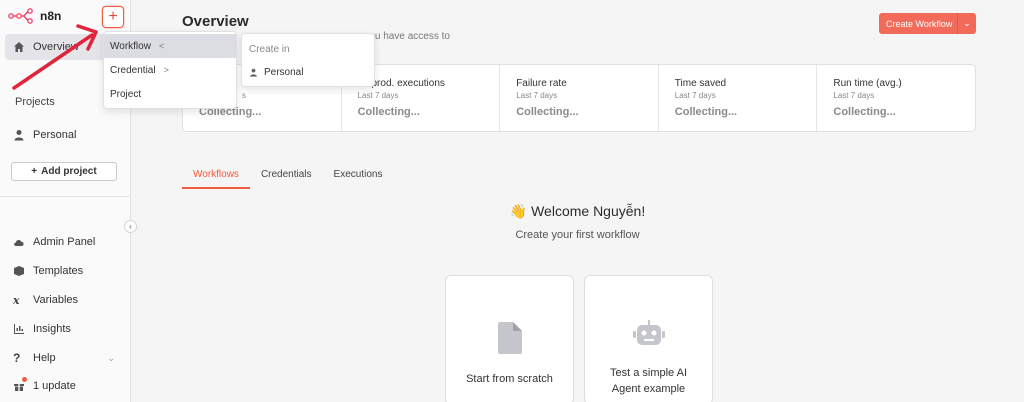 The image size is (1024, 402). Describe the element at coordinates (358, 177) in the screenshot. I see `tab-executions: Executions` at that location.